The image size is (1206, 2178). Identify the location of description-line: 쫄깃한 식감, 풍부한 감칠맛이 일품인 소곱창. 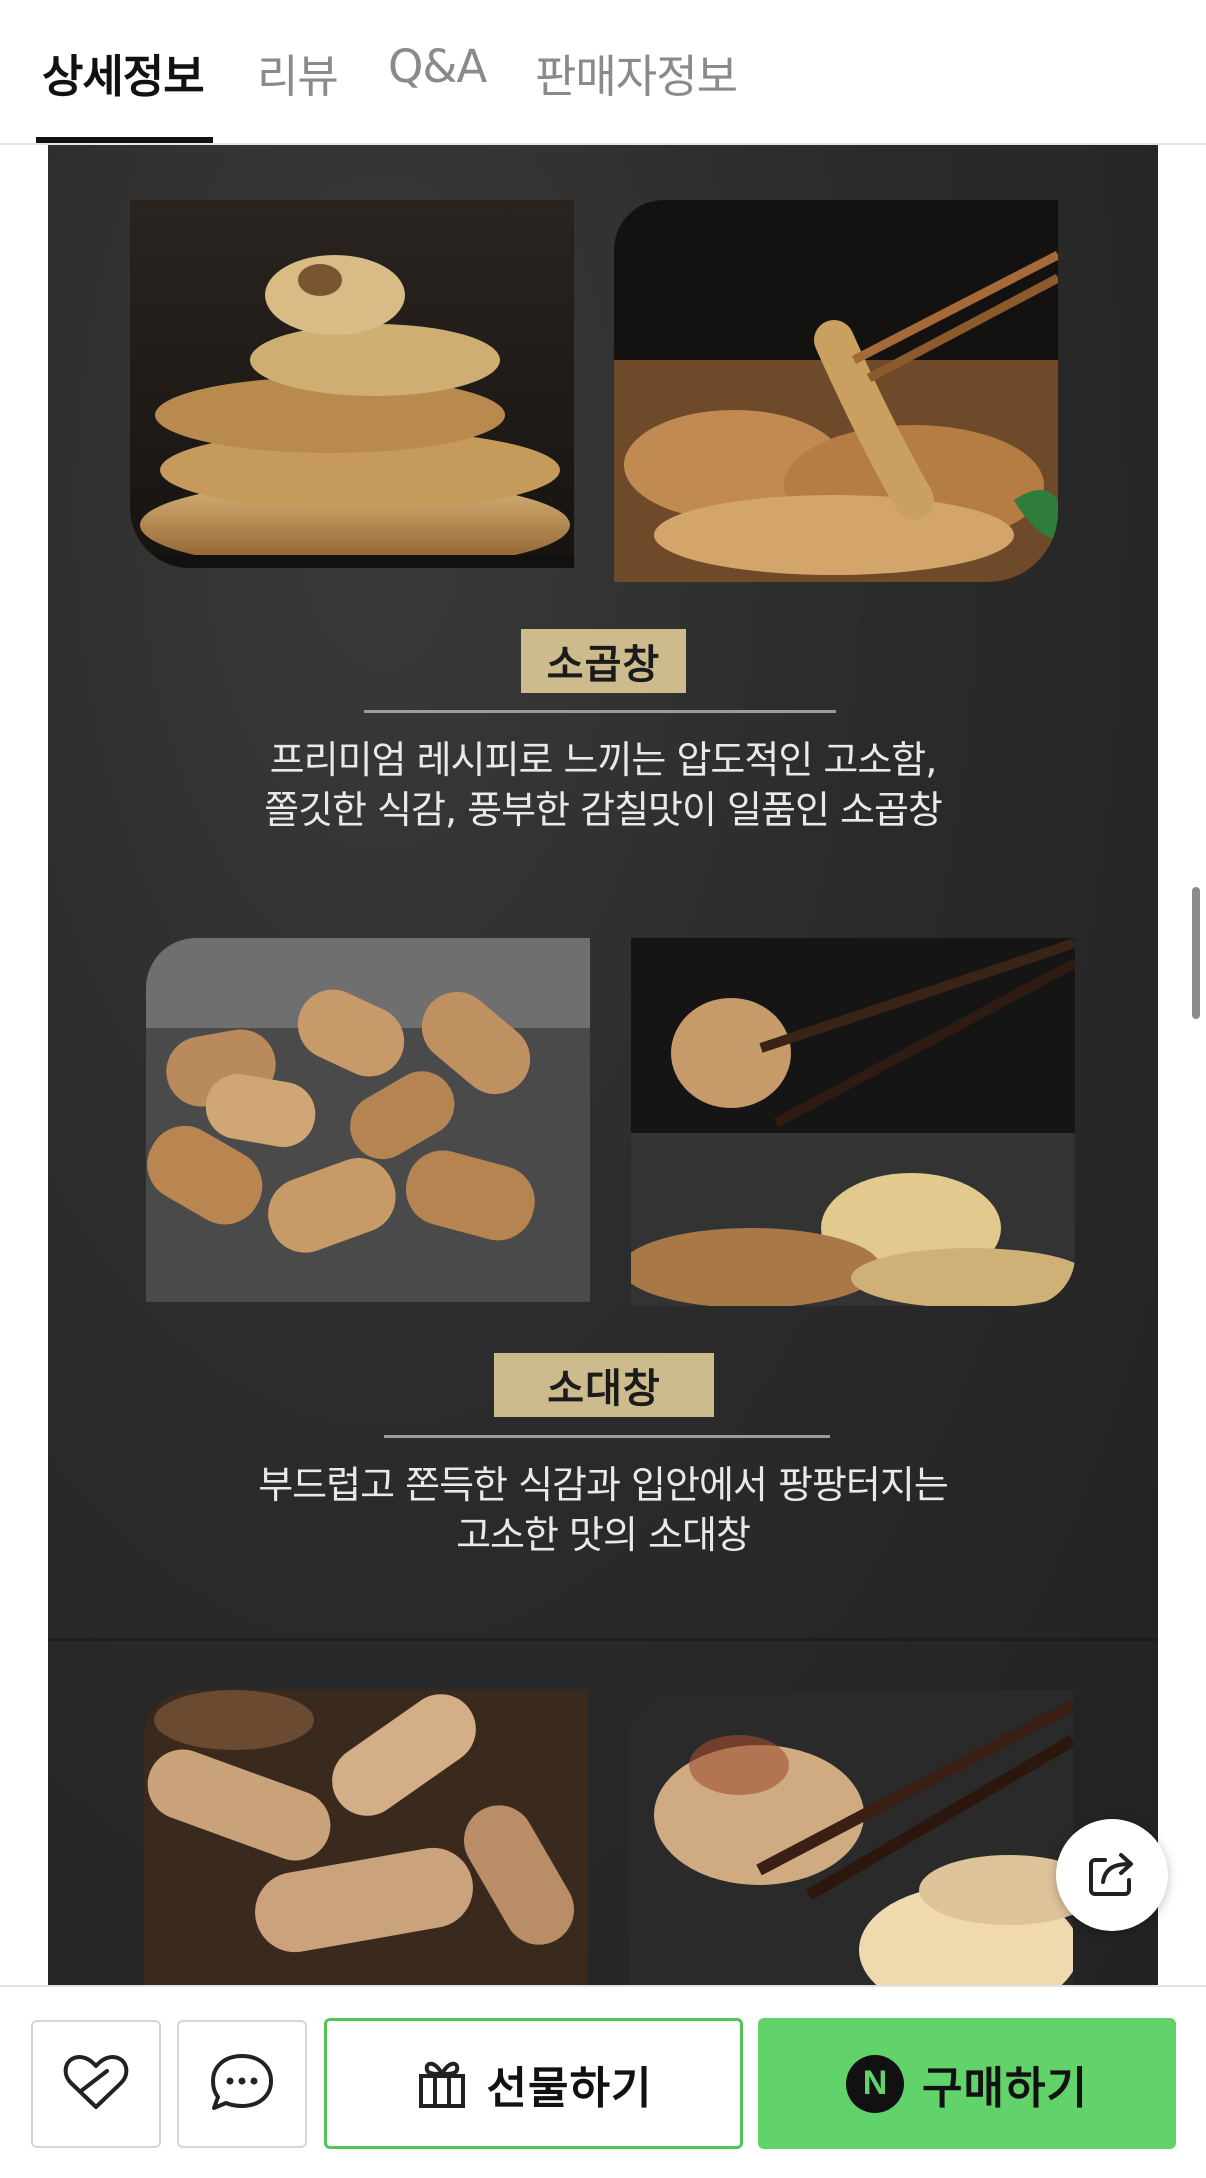
(603, 810).